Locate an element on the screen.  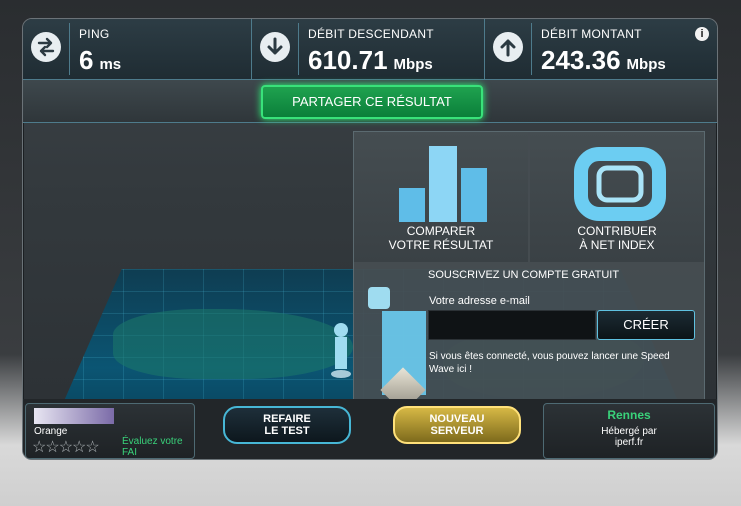
rate-line2: FAI is located at coordinates (130, 452).